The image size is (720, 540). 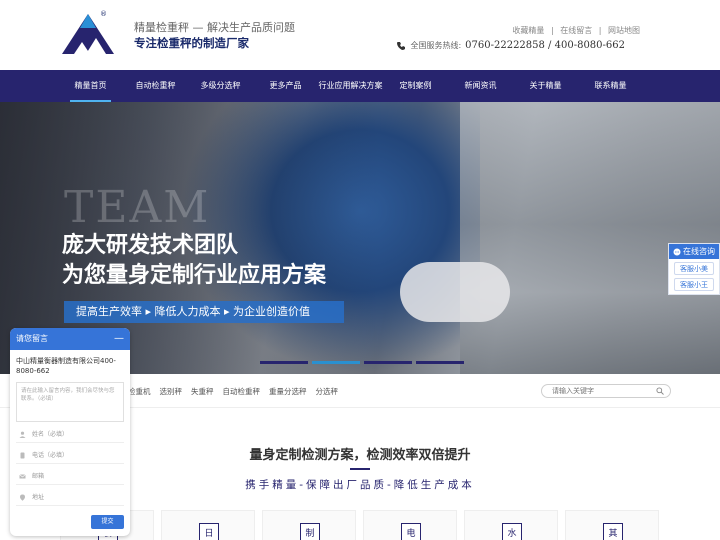 What do you see at coordinates (362, 362) in the screenshot?
I see `slider-indicators` at bounding box center [362, 362].